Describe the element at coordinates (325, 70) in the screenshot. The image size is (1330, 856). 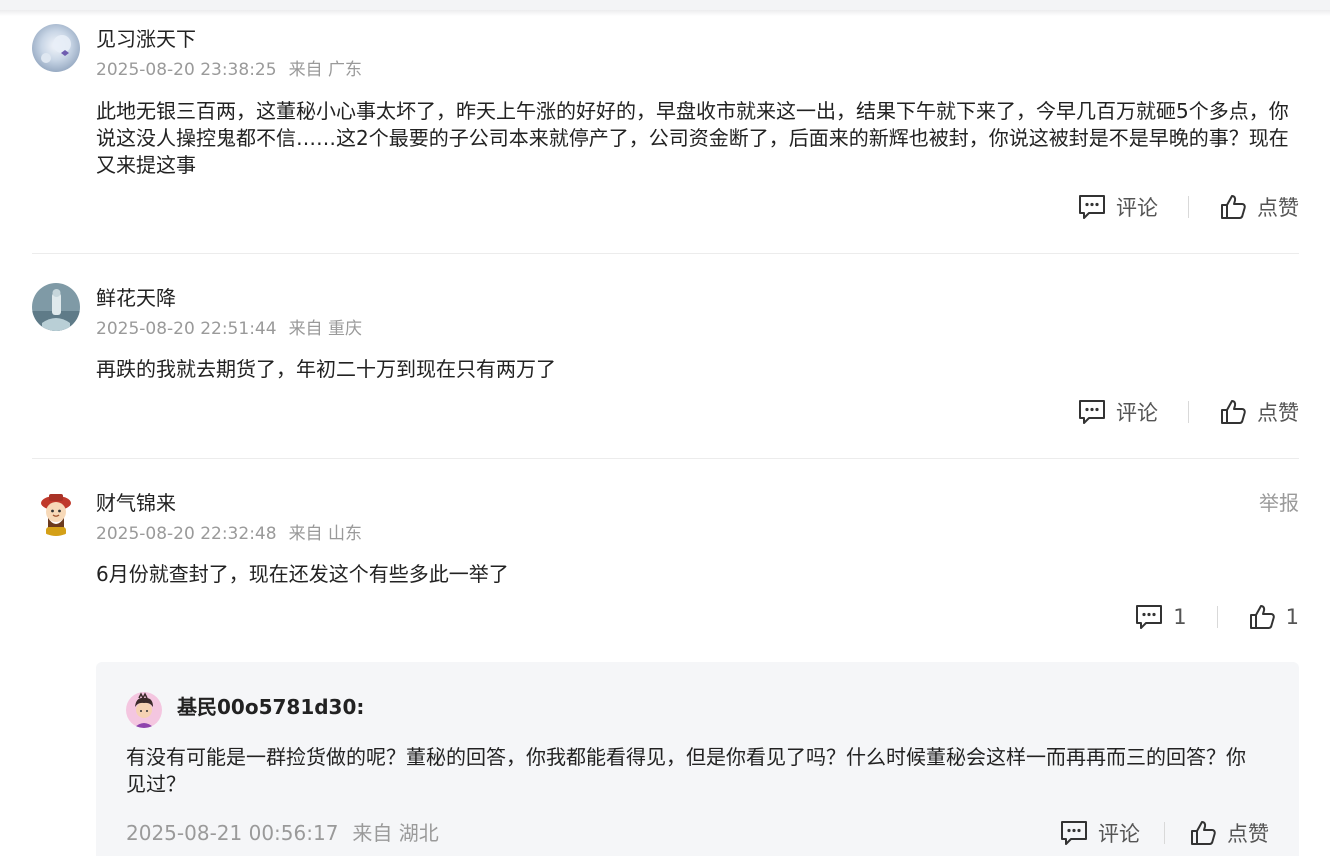
I see `post-location: 来自 广东` at that location.